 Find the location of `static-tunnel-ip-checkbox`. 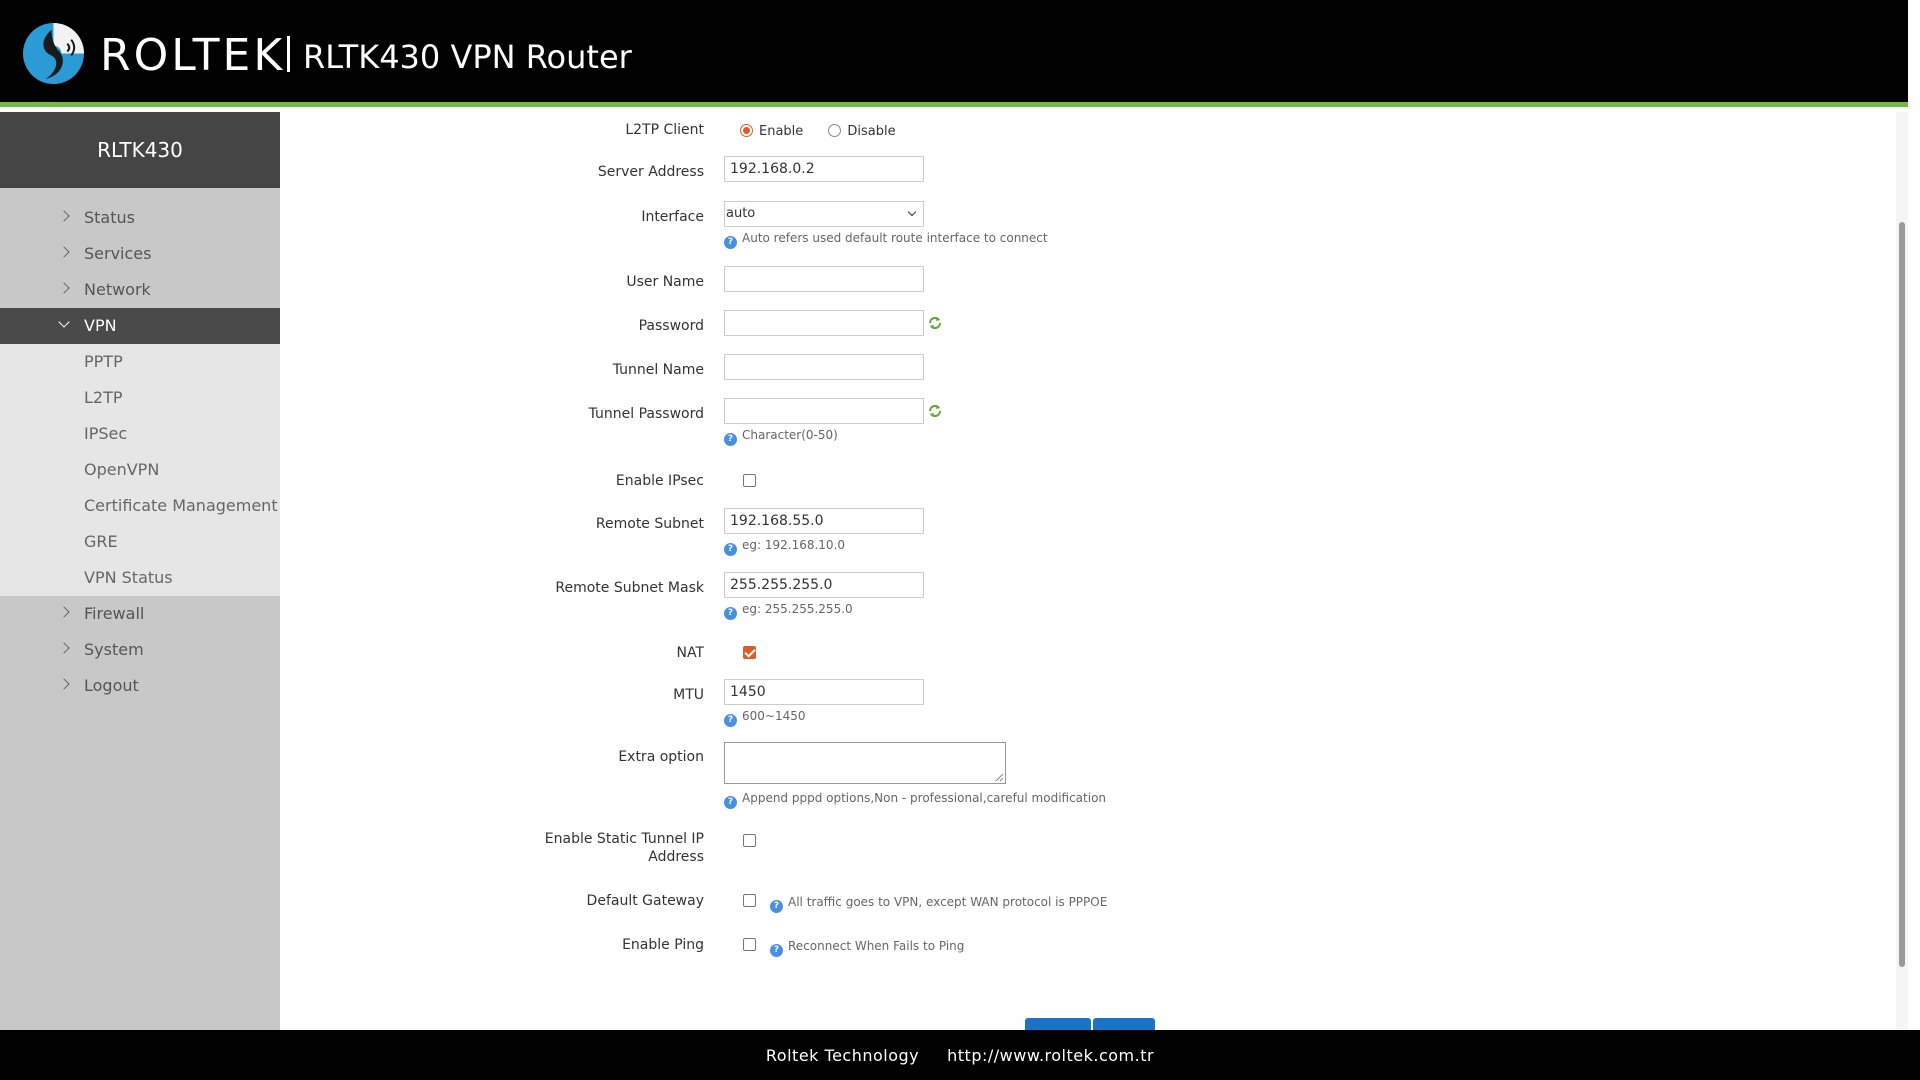

static-tunnel-ip-checkbox is located at coordinates (749, 840).